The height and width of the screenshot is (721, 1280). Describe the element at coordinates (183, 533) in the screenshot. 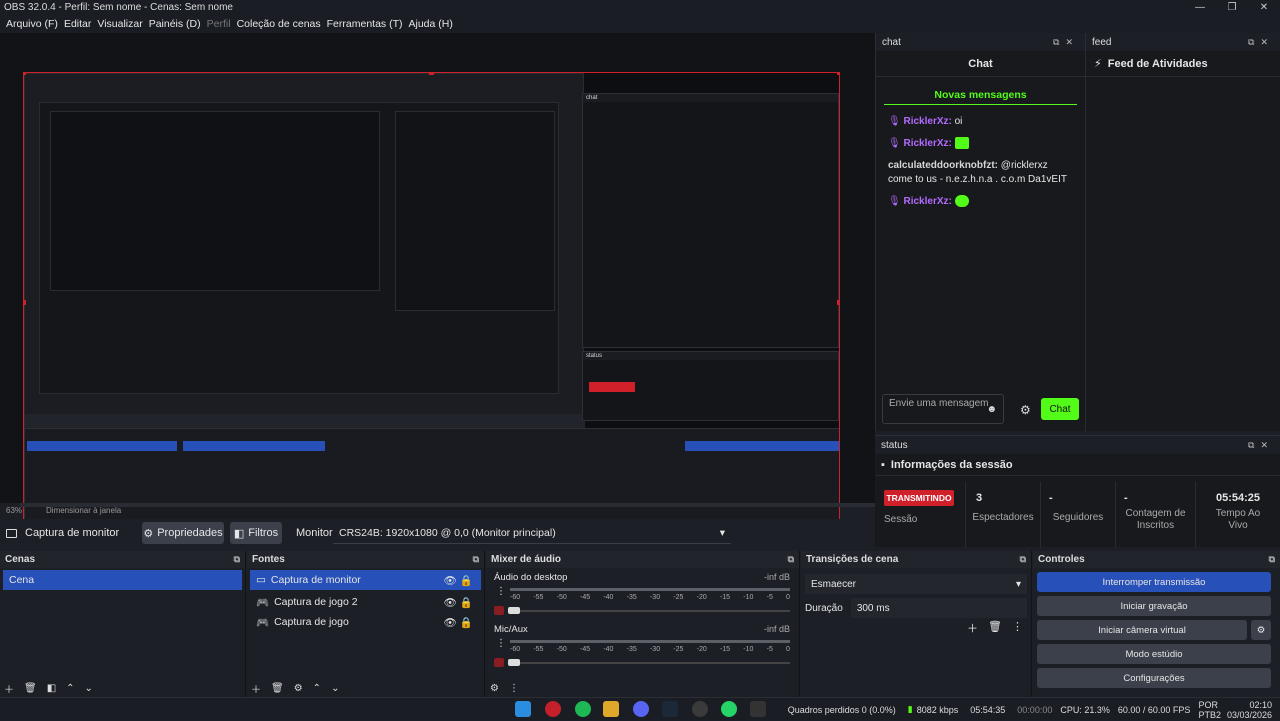

I see `properties-button: ⚙ Propriedades` at that location.